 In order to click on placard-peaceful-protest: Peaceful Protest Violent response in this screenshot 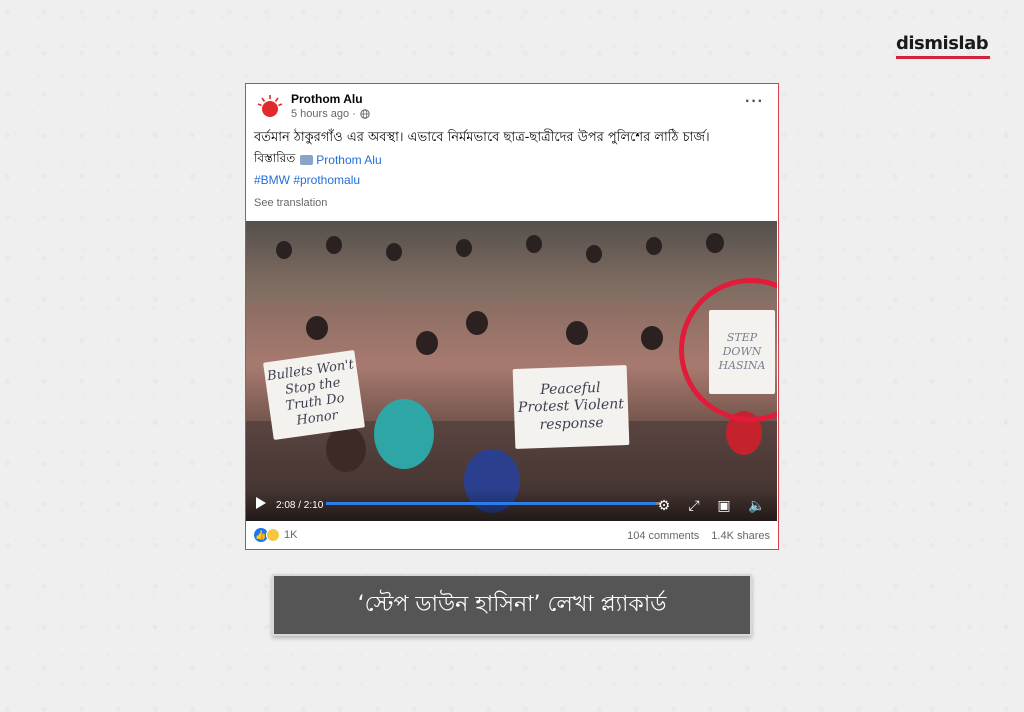, I will do `click(571, 407)`.